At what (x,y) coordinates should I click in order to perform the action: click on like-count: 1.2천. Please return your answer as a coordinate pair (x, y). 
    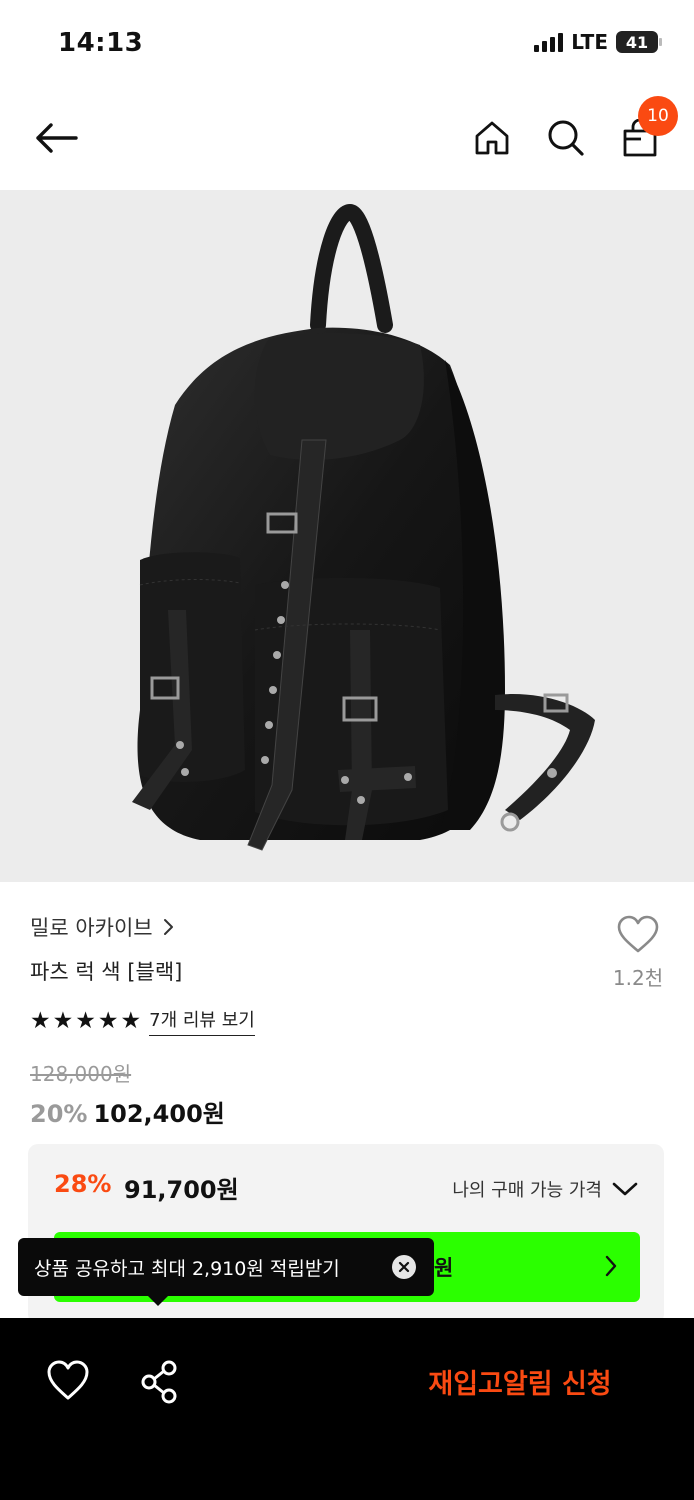
    Looking at the image, I should click on (638, 978).